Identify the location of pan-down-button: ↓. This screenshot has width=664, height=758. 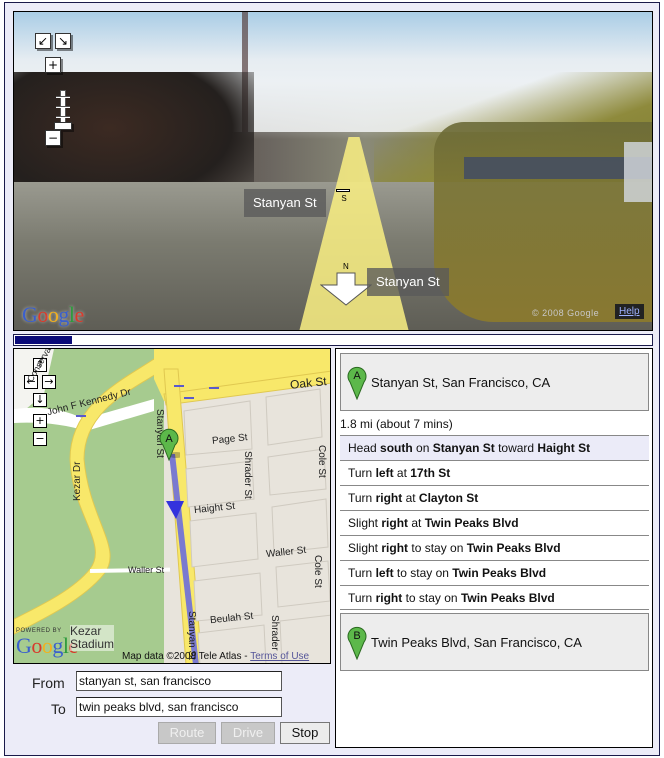
(40, 400).